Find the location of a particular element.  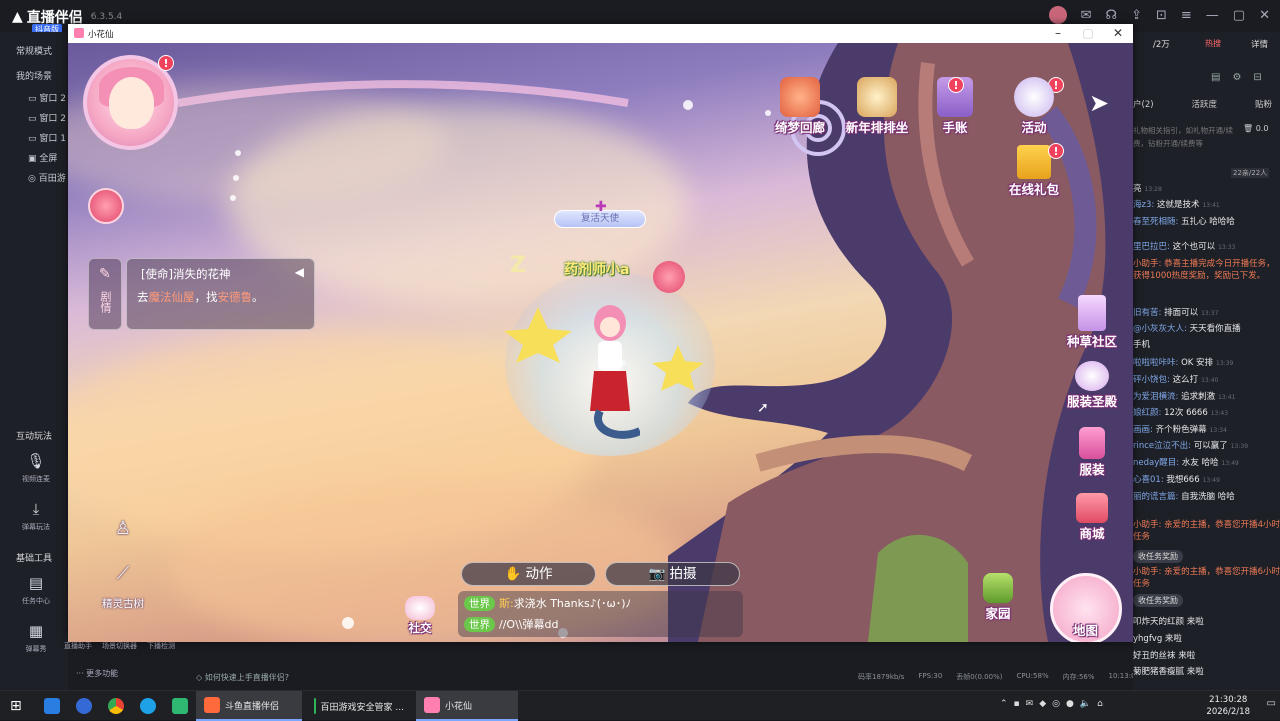

danmaku-show-tool: ▦ 弹幕秀 is located at coordinates (36, 638).